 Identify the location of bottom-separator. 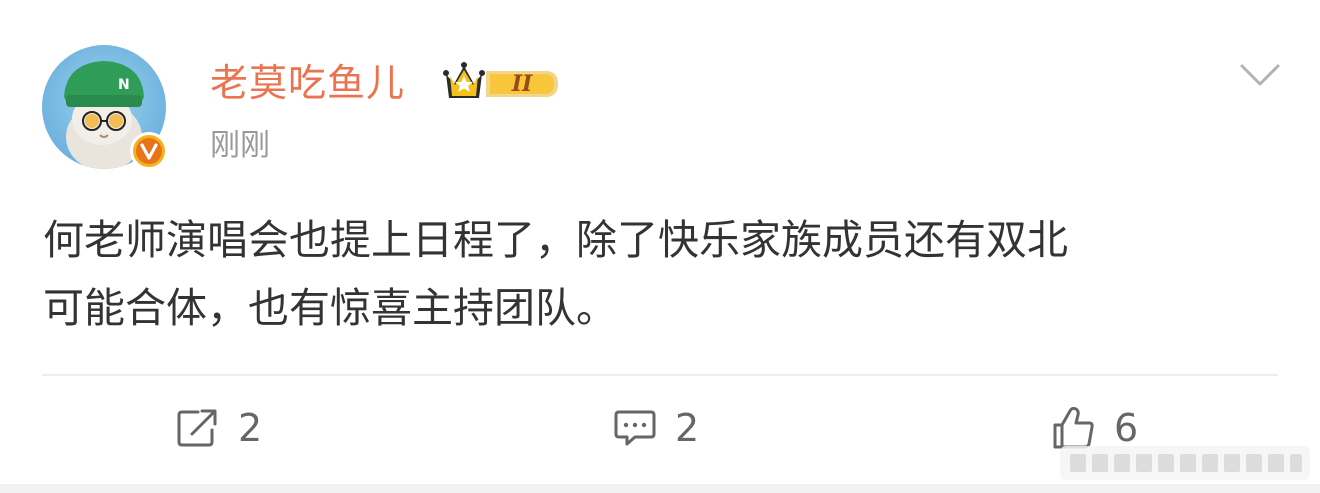
(660, 488).